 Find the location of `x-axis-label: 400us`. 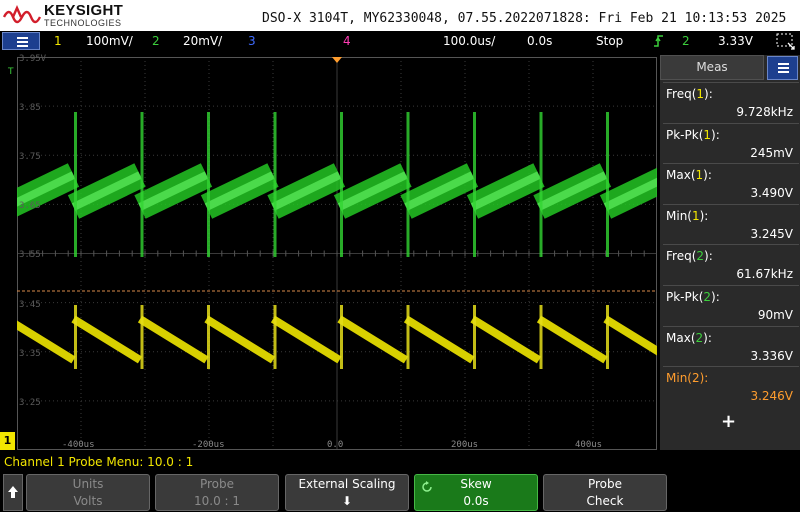

x-axis-label: 400us is located at coordinates (589, 445).